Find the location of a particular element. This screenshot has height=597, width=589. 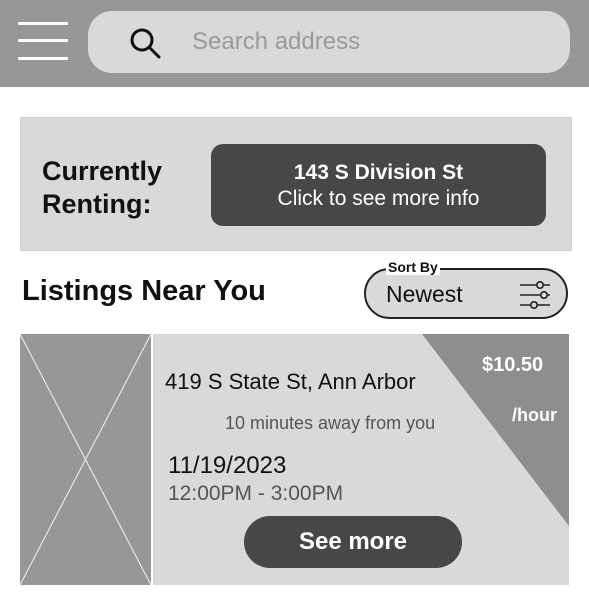

listing-address: 419 S State St, Ann Arbor is located at coordinates (290, 381).